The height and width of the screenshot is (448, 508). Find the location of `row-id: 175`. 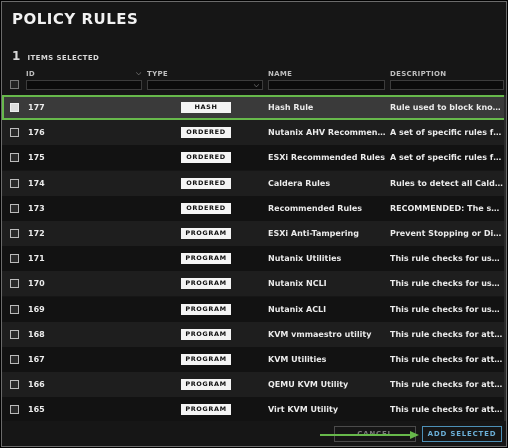

row-id: 175 is located at coordinates (36, 158).